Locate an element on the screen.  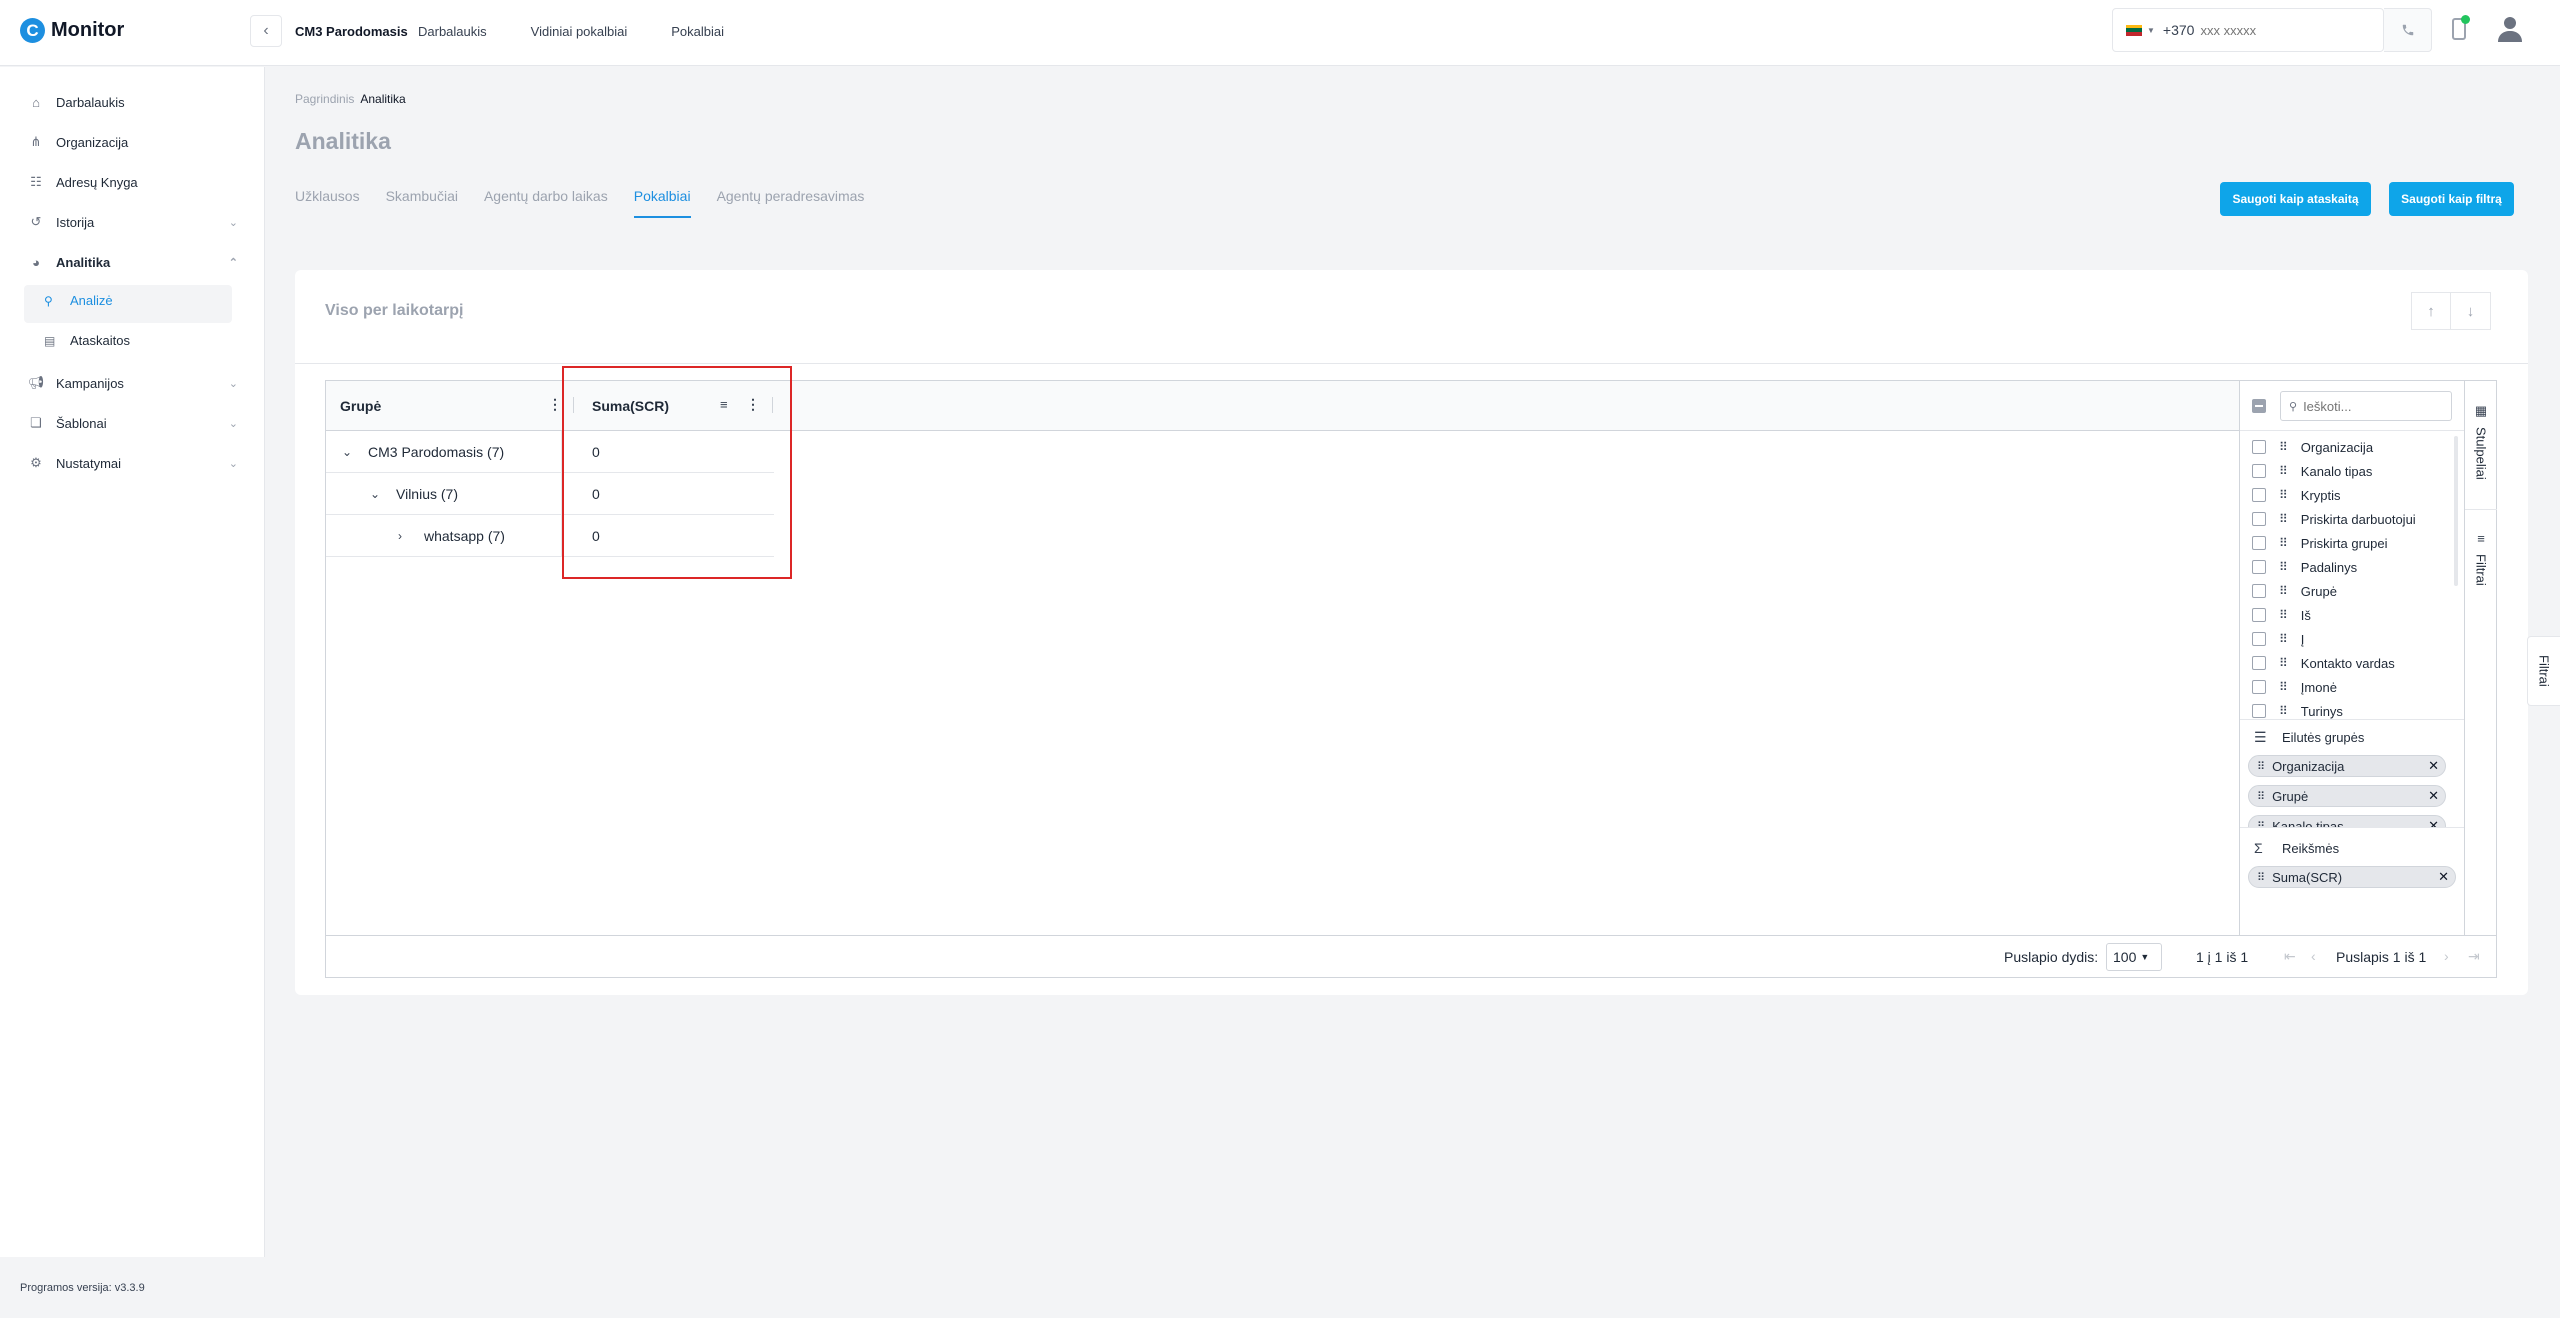
sidebar-subitem-analize: ⚲ Analizė is located at coordinates (78, 300).